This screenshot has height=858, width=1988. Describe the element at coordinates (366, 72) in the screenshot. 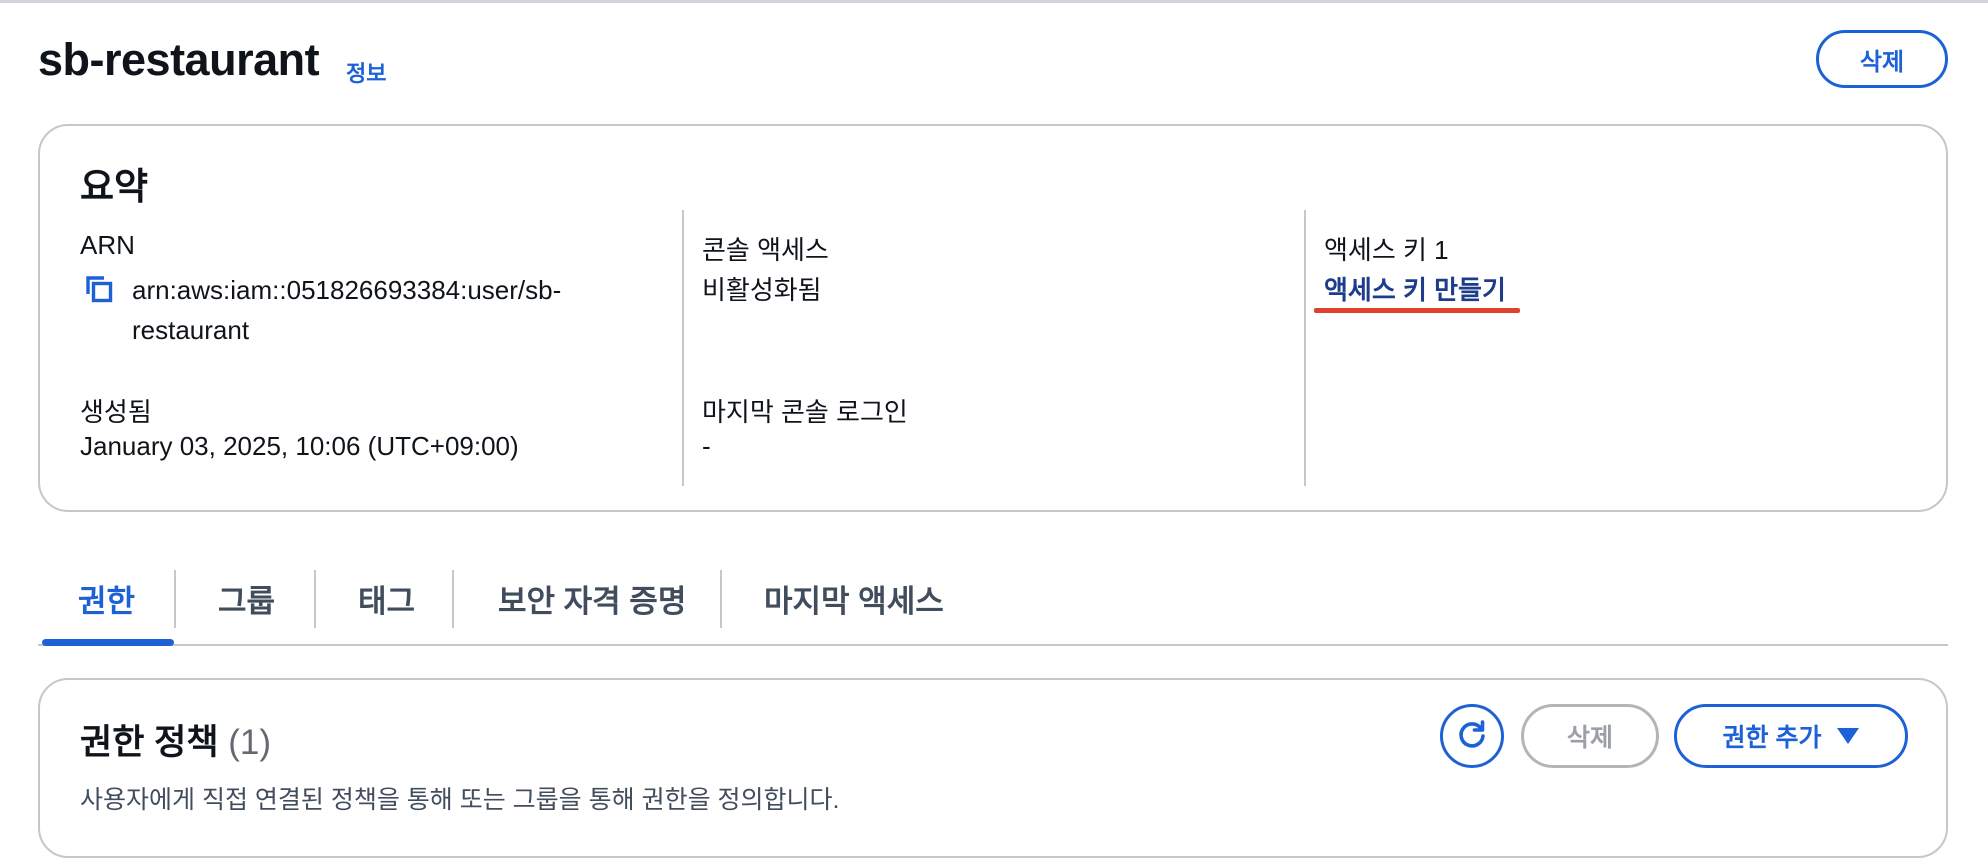

I see `info-link: 정보` at that location.